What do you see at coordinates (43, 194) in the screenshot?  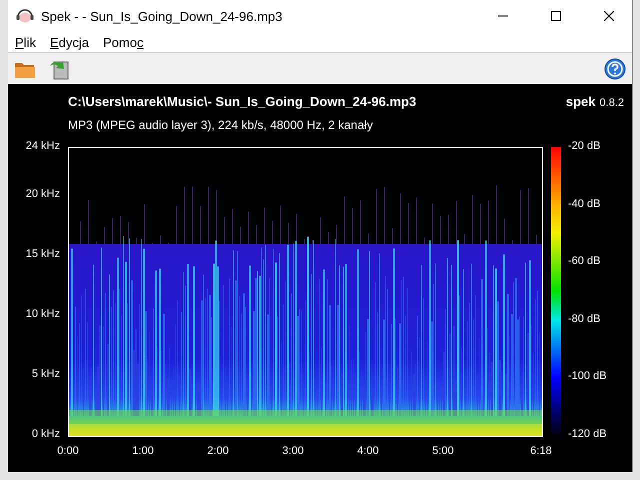 I see `frequency-label: 20 kHz` at bounding box center [43, 194].